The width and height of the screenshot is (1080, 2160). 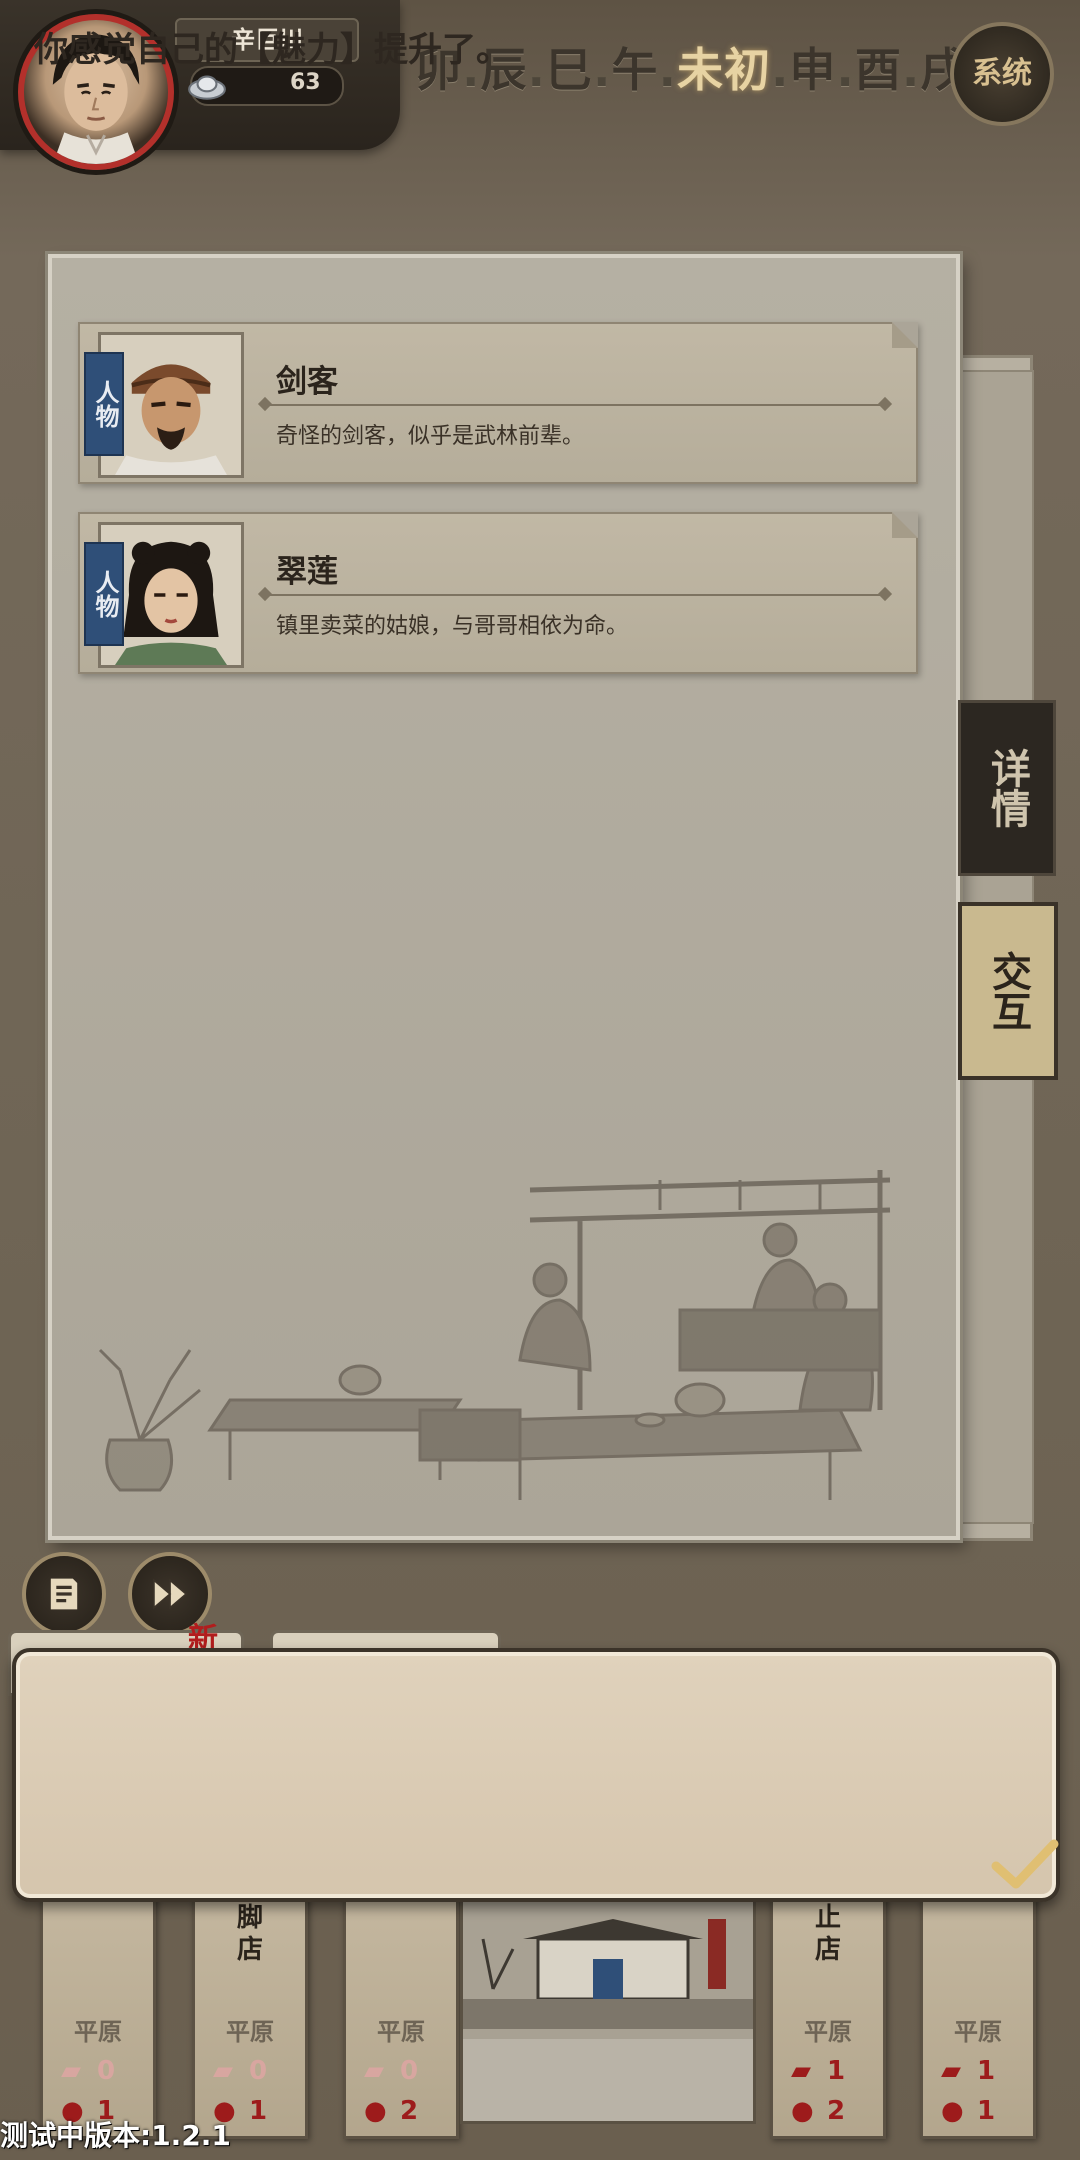 What do you see at coordinates (430, 436) in the screenshot?
I see `character-description: 奇怪的剑客，似乎是武林前辈。` at bounding box center [430, 436].